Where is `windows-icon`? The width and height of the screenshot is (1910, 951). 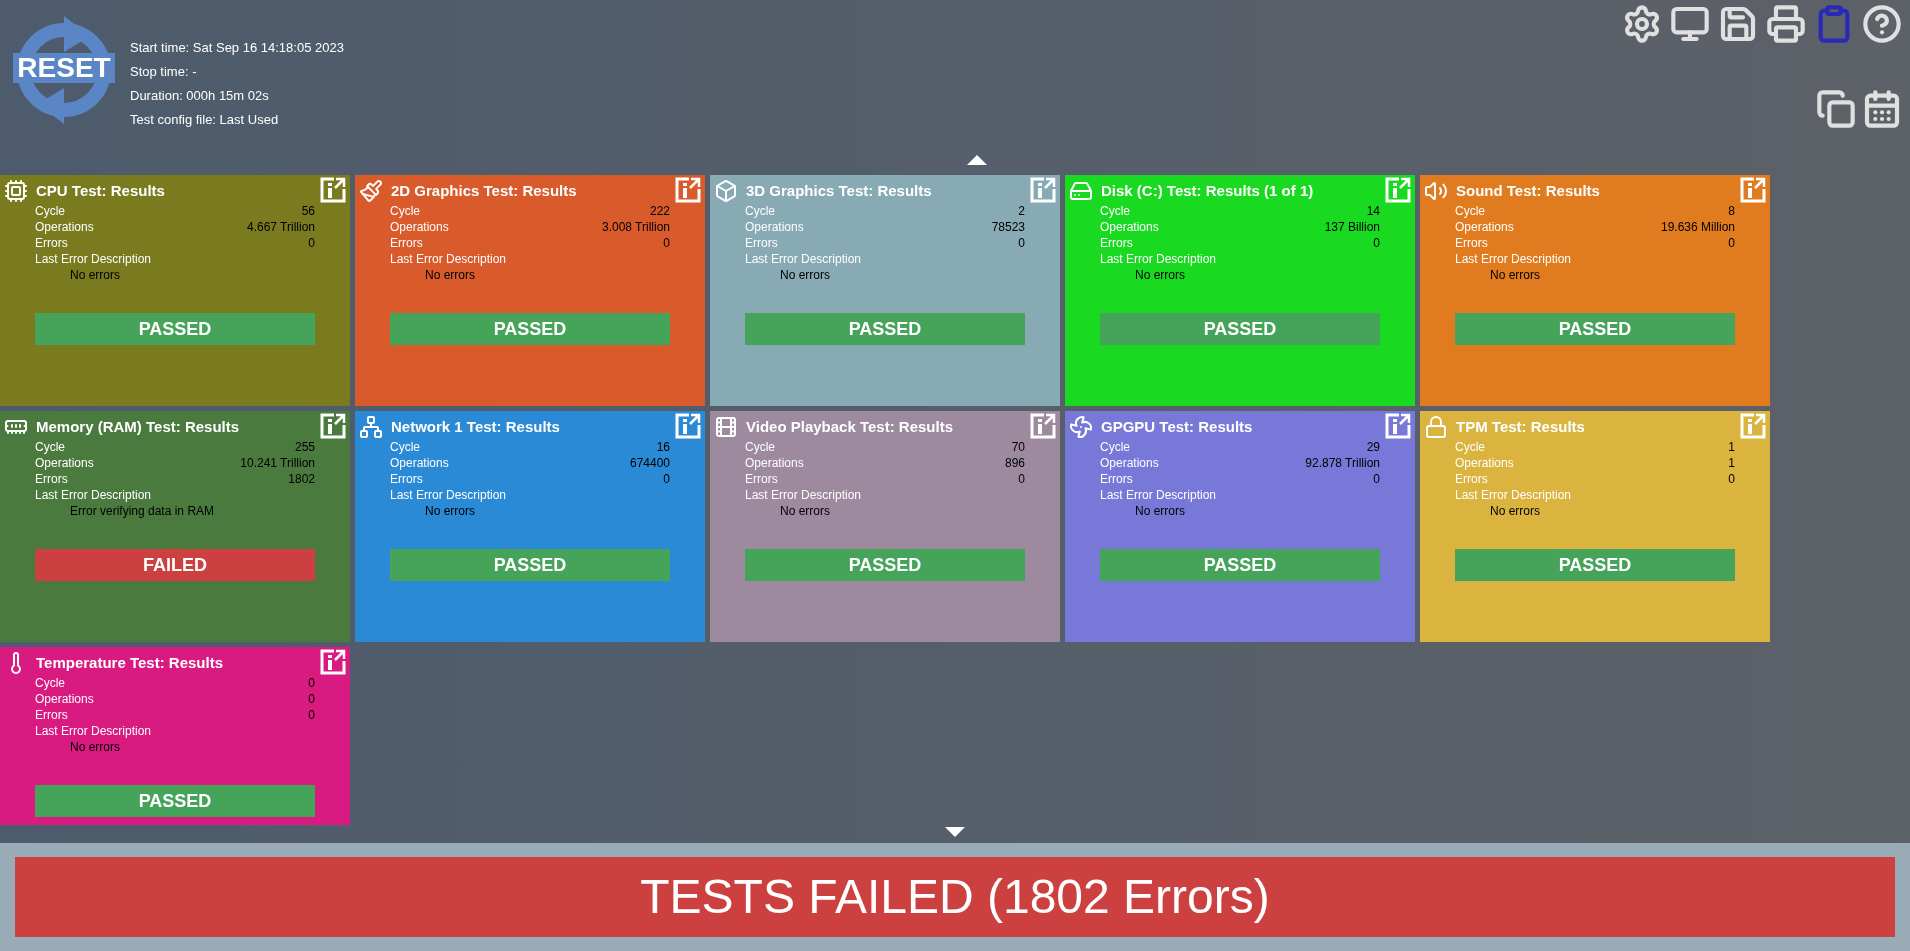 windows-icon is located at coordinates (1836, 109).